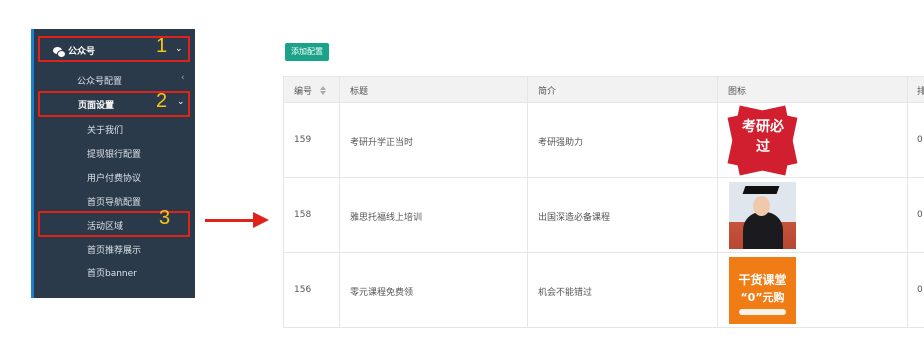 The height and width of the screenshot is (343, 924). I want to click on thumbnail-text: “0”元购, so click(762, 297).